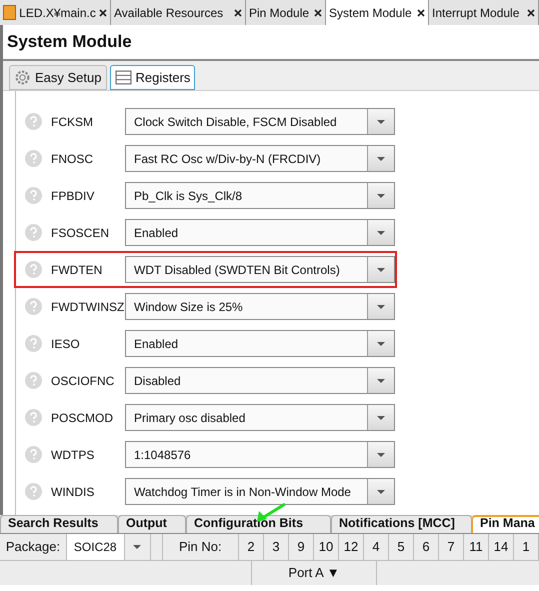  Describe the element at coordinates (260, 269) in the screenshot. I see `setting-dropdown: WDT Disabled (SWDTEN Bit Controls)` at that location.